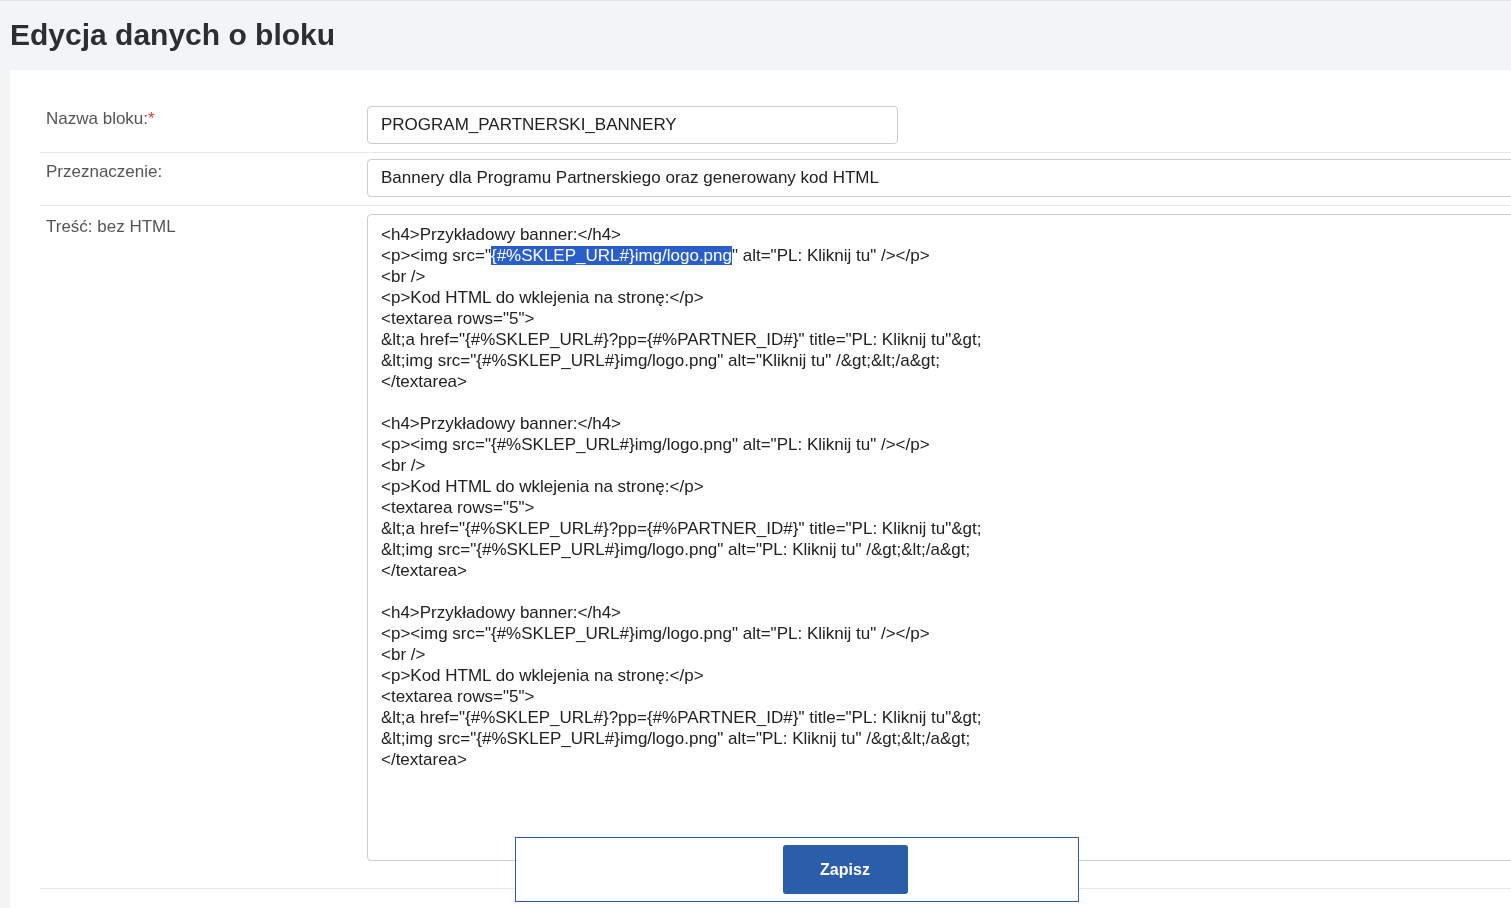 Image resolution: width=1511 pixels, height=908 pixels. Describe the element at coordinates (100, 118) in the screenshot. I see `field-label: Nazwa bloku:*` at that location.